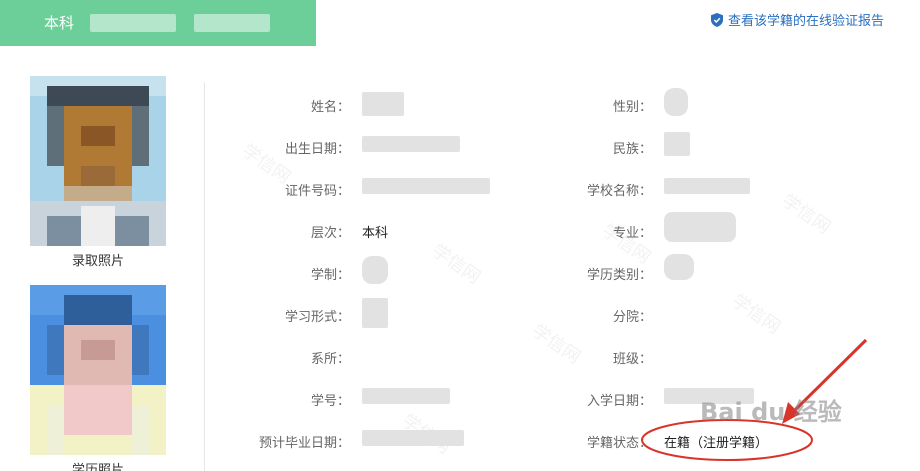  What do you see at coordinates (330, 358) in the screenshot?
I see `department-label: 系所：` at bounding box center [330, 358].